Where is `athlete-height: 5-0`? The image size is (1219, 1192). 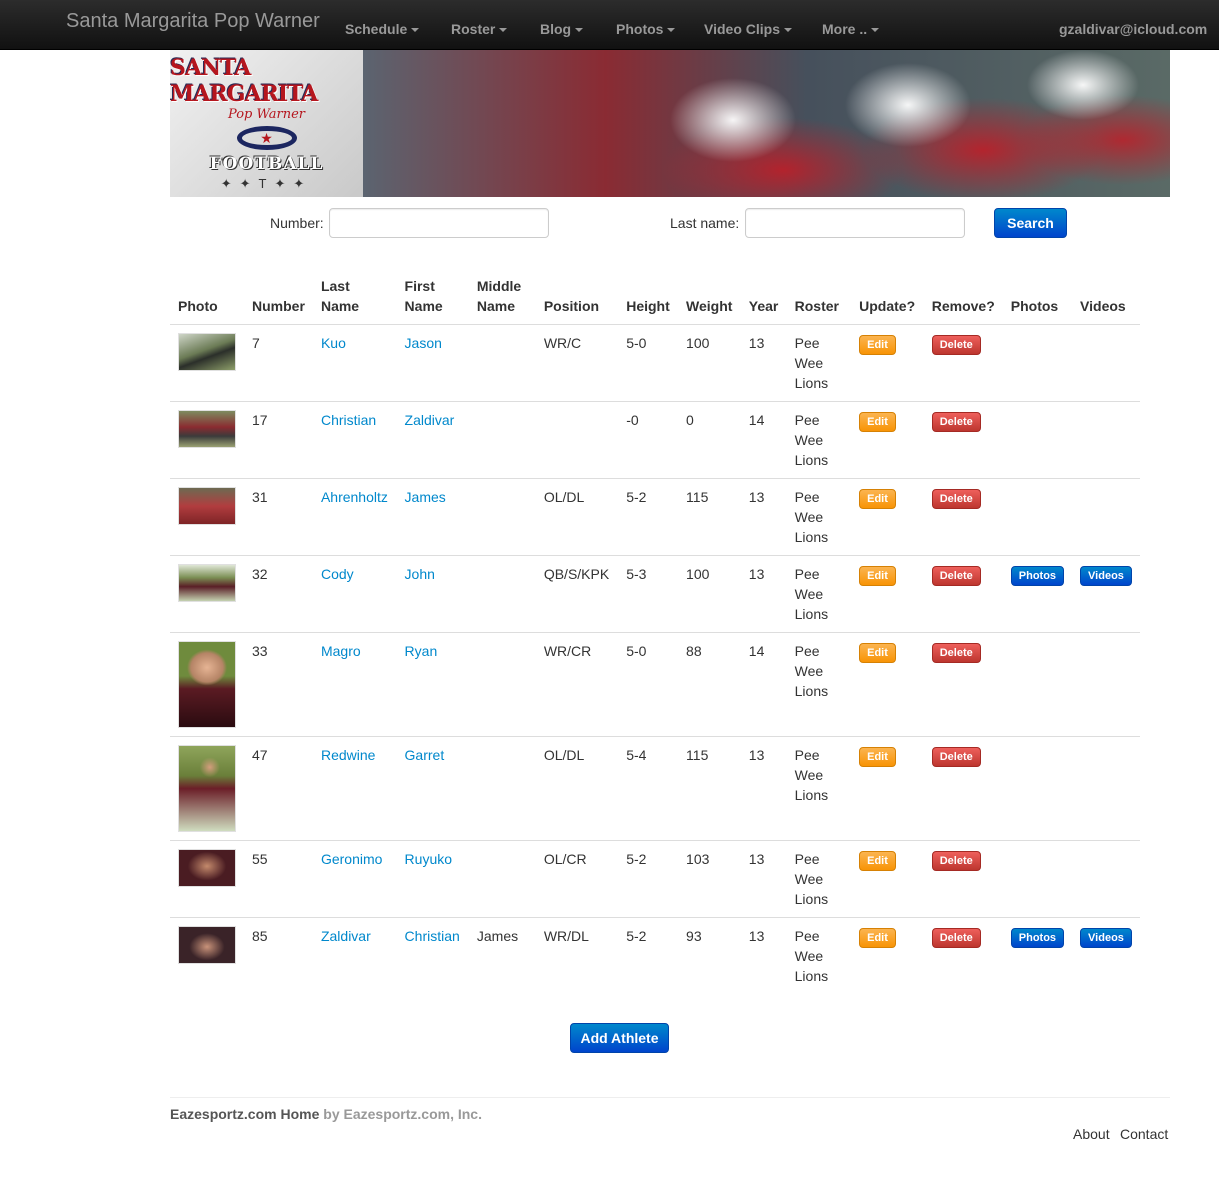
athlete-height: 5-0 is located at coordinates (648, 363).